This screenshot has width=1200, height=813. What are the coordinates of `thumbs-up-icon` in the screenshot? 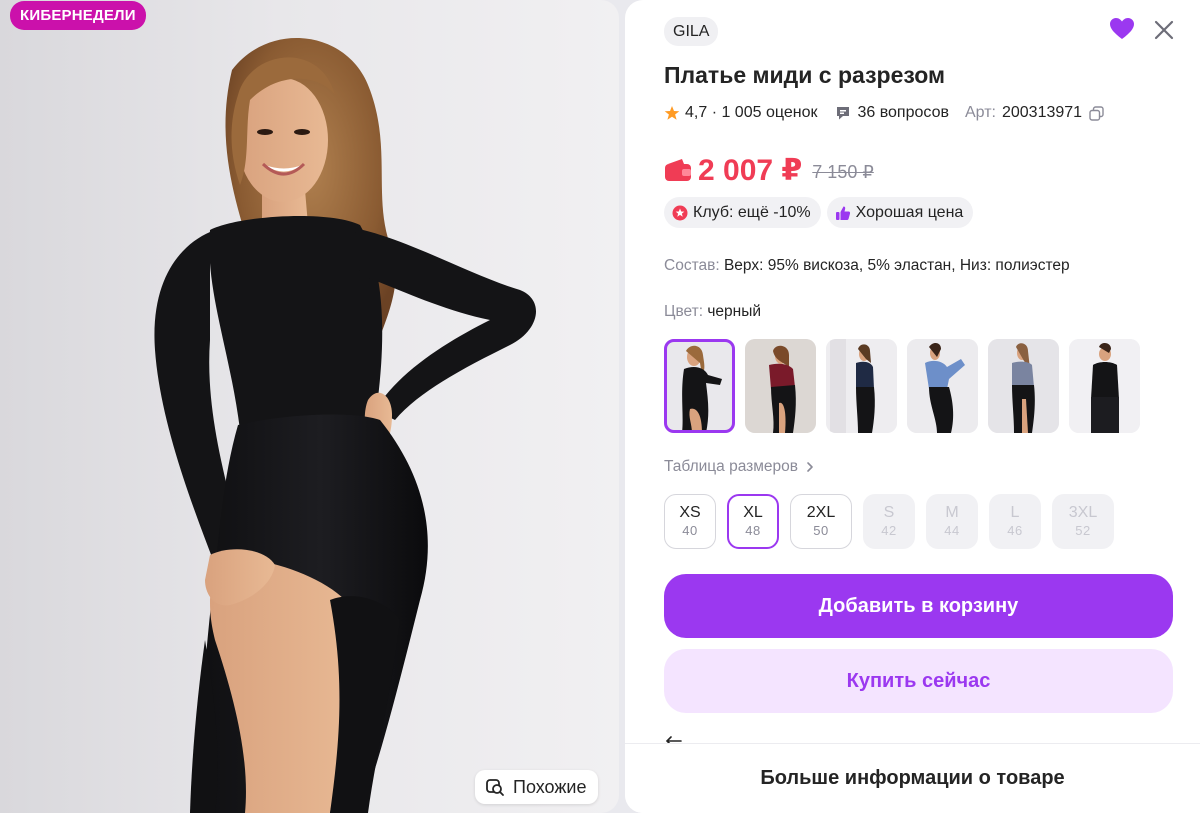 It's located at (842, 213).